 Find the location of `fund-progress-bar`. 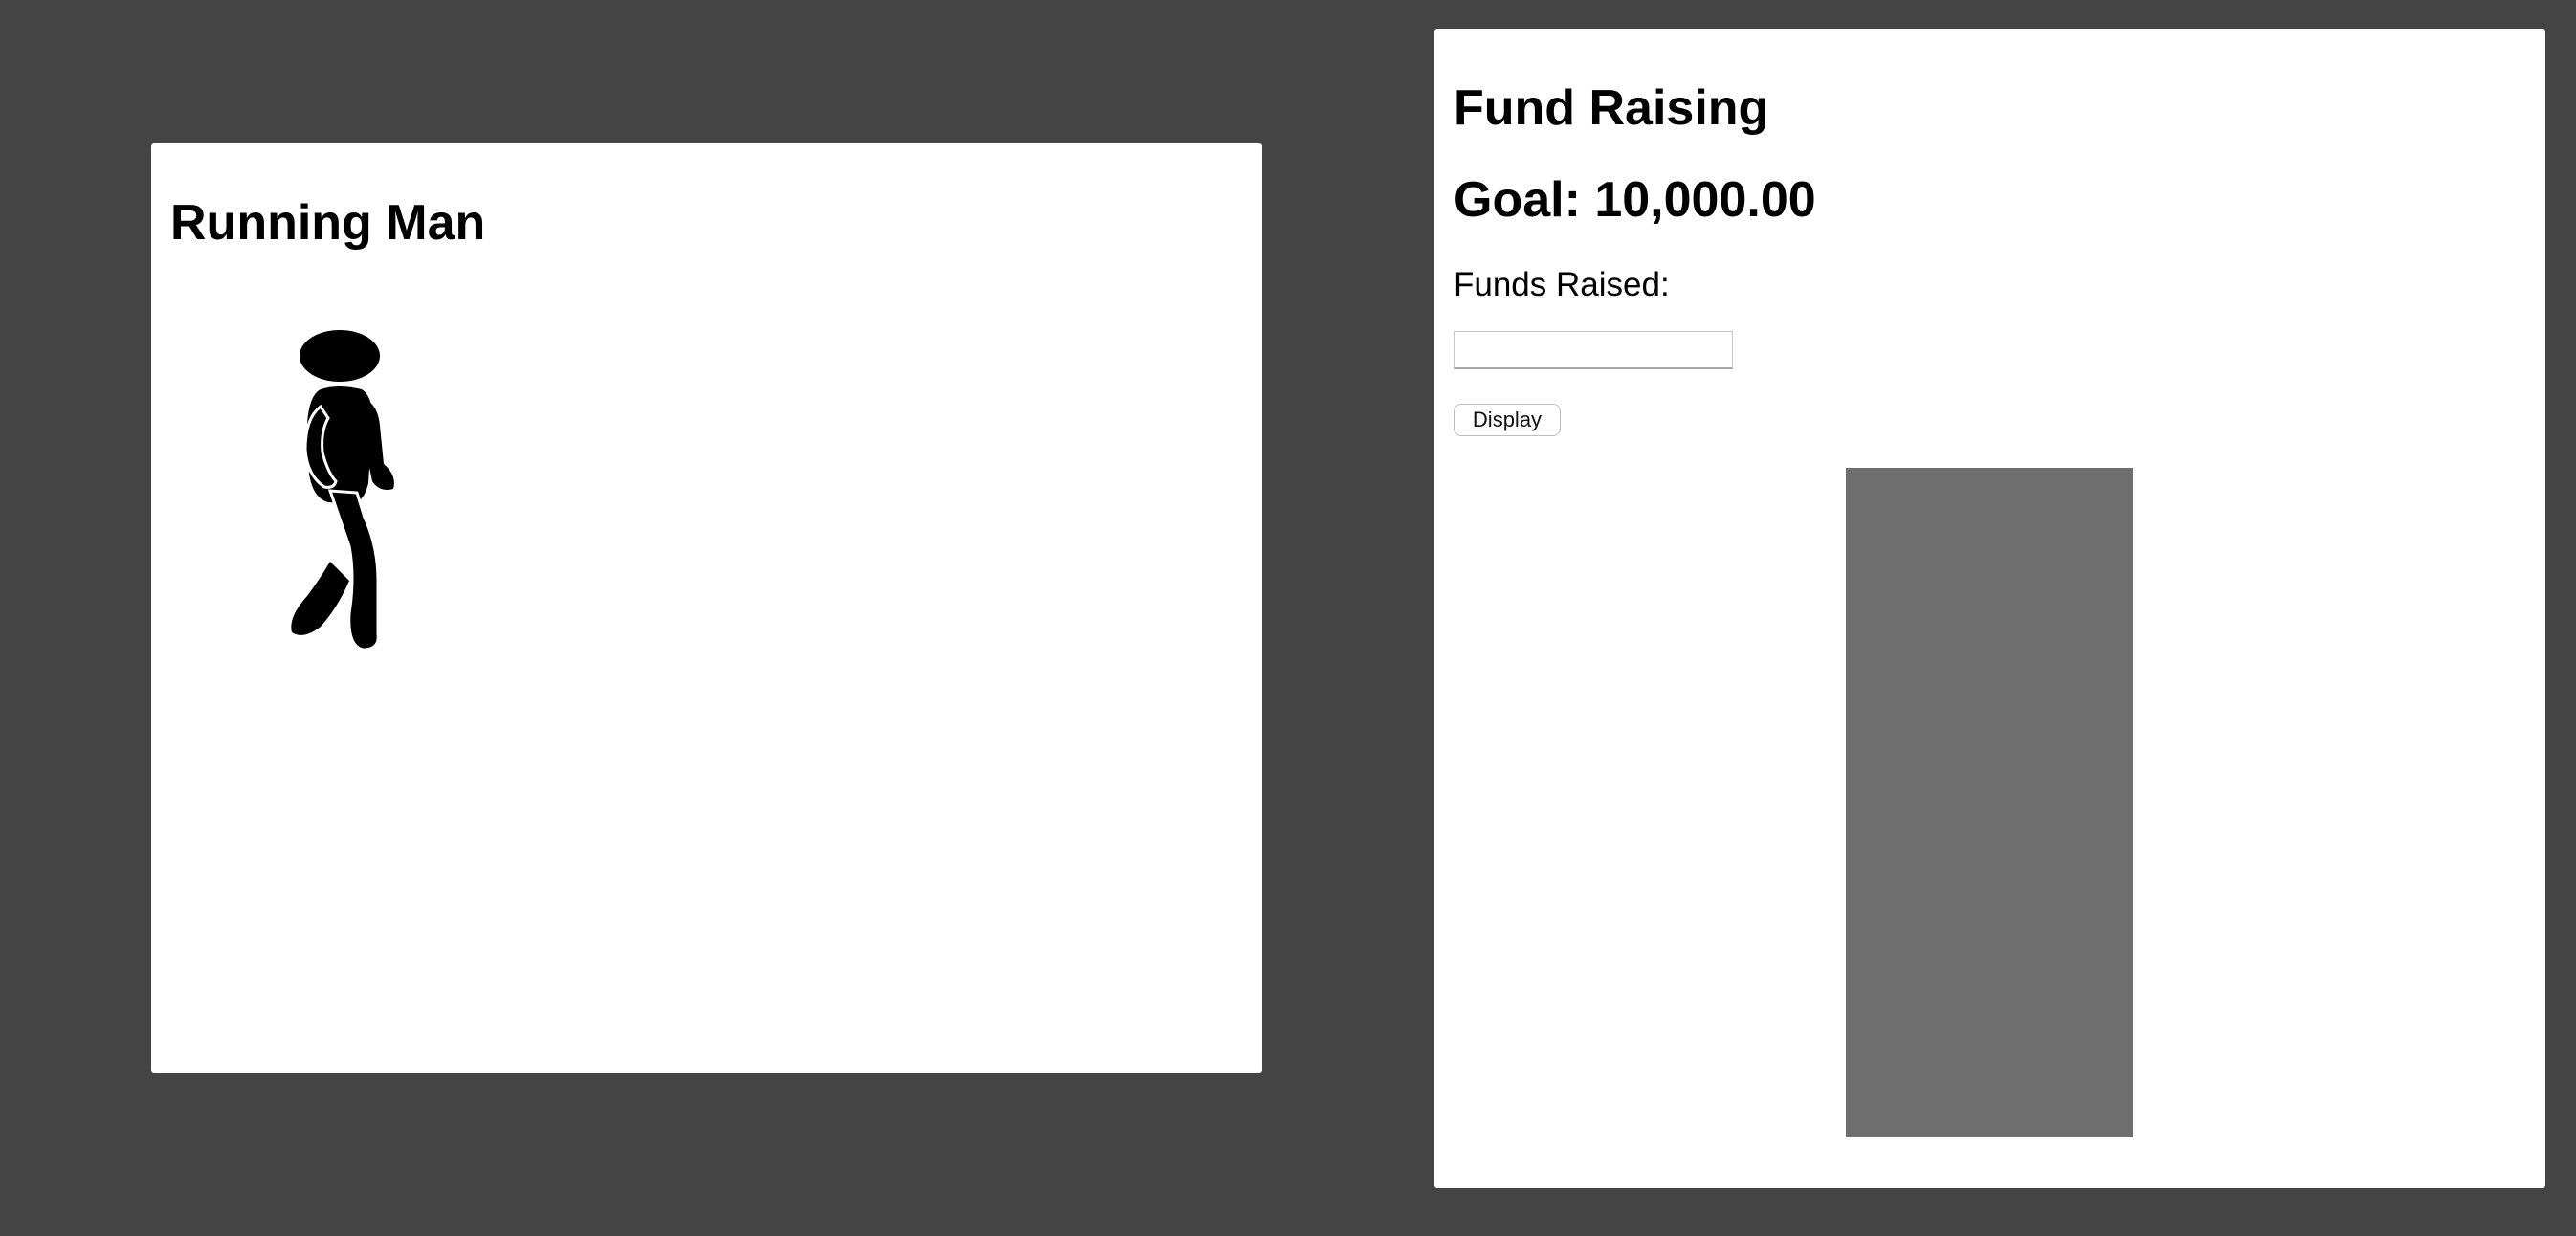

fund-progress-bar is located at coordinates (1990, 802).